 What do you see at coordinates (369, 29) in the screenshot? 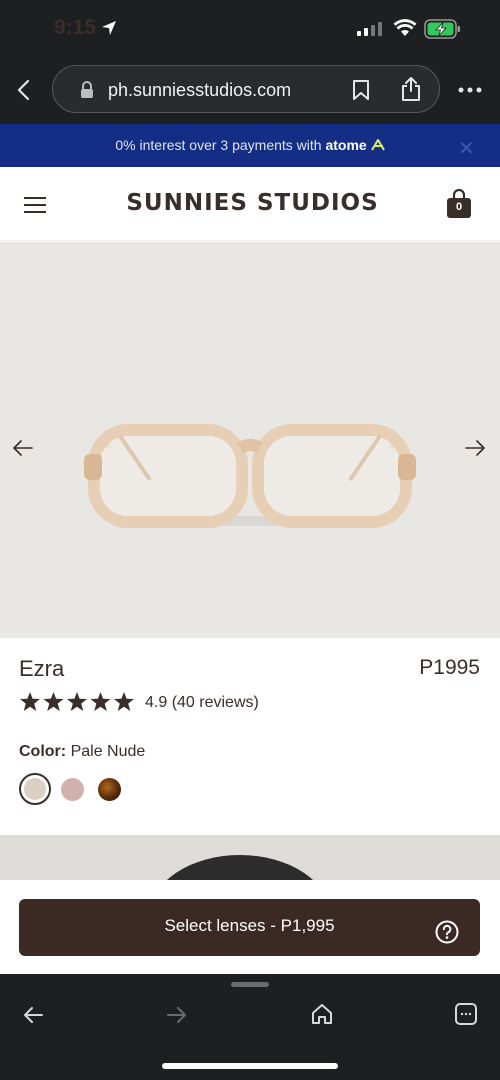
I see `cellular-signal-icon` at bounding box center [369, 29].